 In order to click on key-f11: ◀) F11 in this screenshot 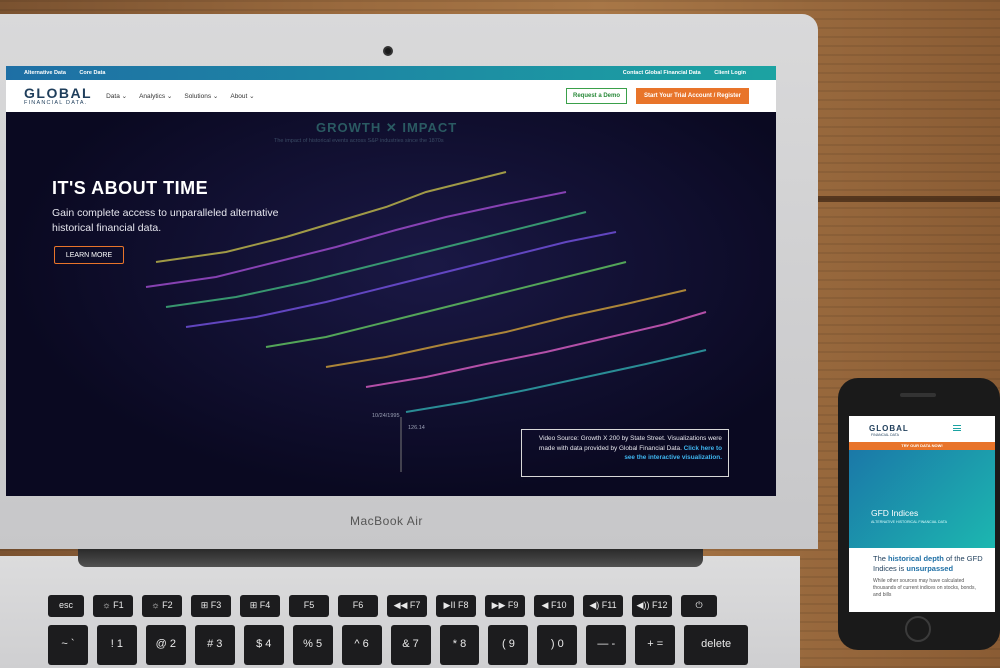, I will do `click(603, 606)`.